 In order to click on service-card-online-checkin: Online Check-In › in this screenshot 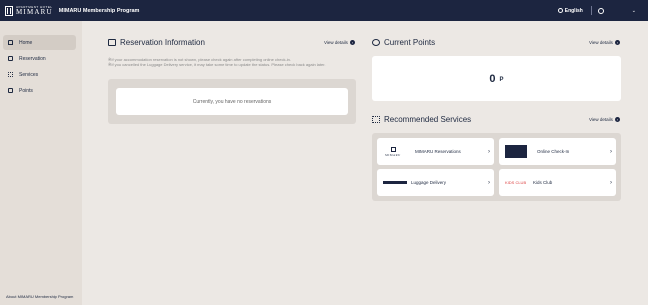, I will do `click(557, 151)`.